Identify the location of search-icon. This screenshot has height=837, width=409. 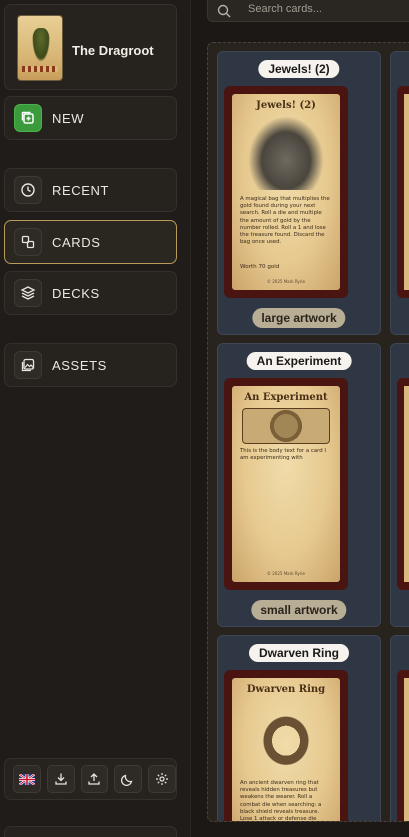
(224, 12).